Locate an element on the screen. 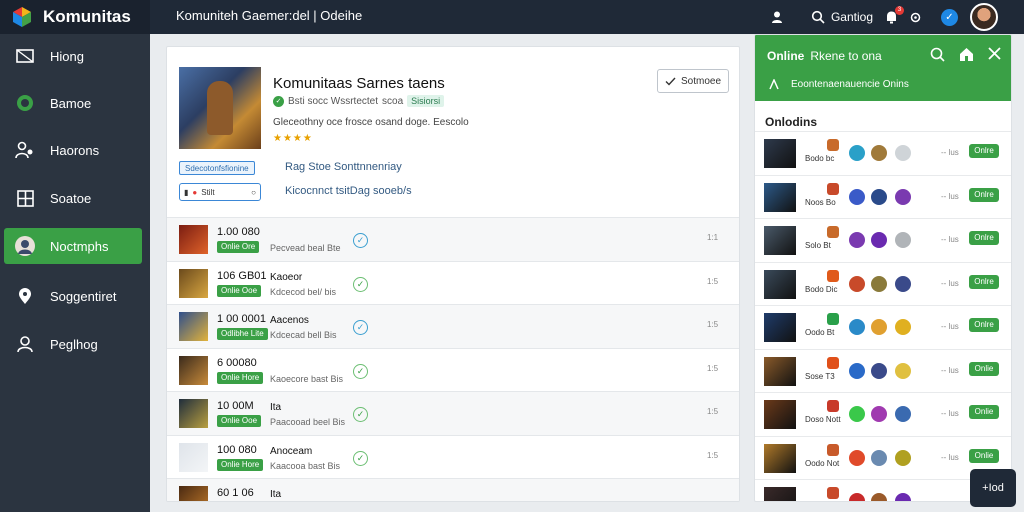  row-subtitle: Kaoecore bast Bis is located at coordinates (307, 378).